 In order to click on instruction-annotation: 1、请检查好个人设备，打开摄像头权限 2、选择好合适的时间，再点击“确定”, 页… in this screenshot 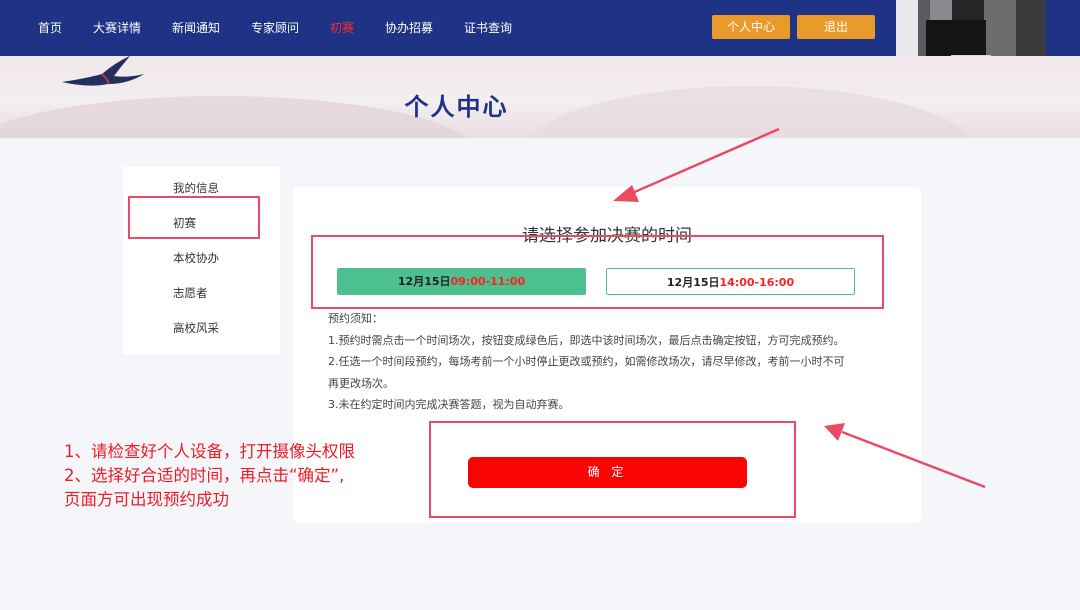, I will do `click(209, 476)`.